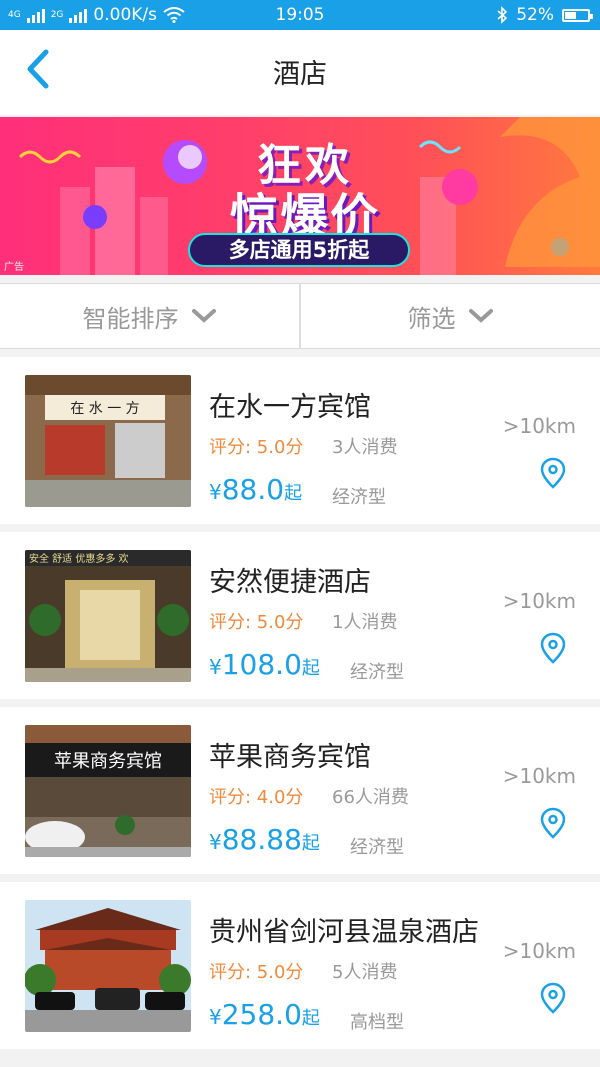  Describe the element at coordinates (344, 932) in the screenshot. I see `hotel-name: 贵州省剑河县温泉酒店` at that location.